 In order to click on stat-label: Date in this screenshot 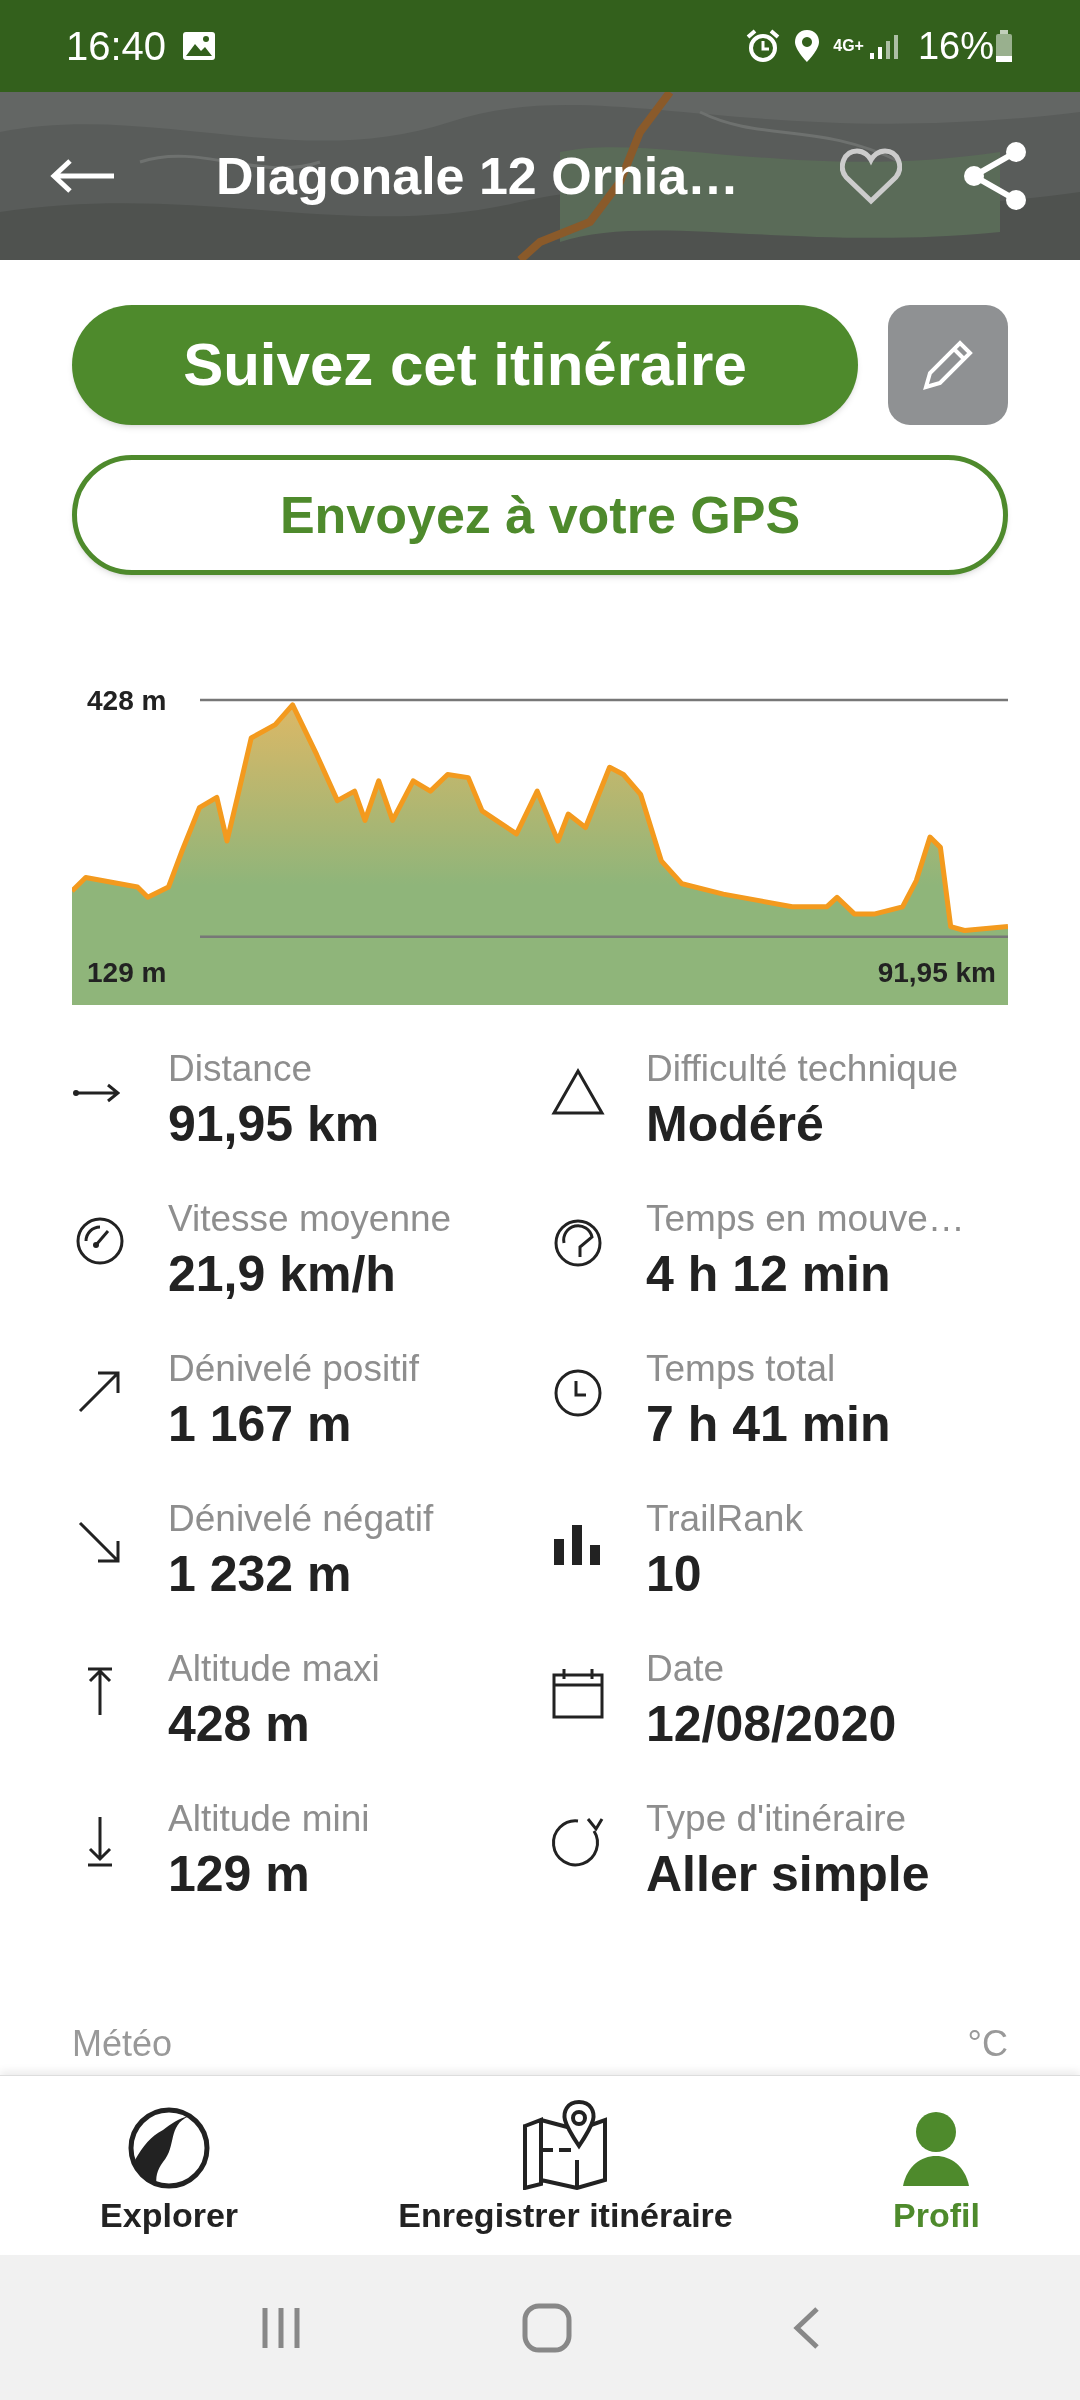, I will do `click(686, 1669)`.